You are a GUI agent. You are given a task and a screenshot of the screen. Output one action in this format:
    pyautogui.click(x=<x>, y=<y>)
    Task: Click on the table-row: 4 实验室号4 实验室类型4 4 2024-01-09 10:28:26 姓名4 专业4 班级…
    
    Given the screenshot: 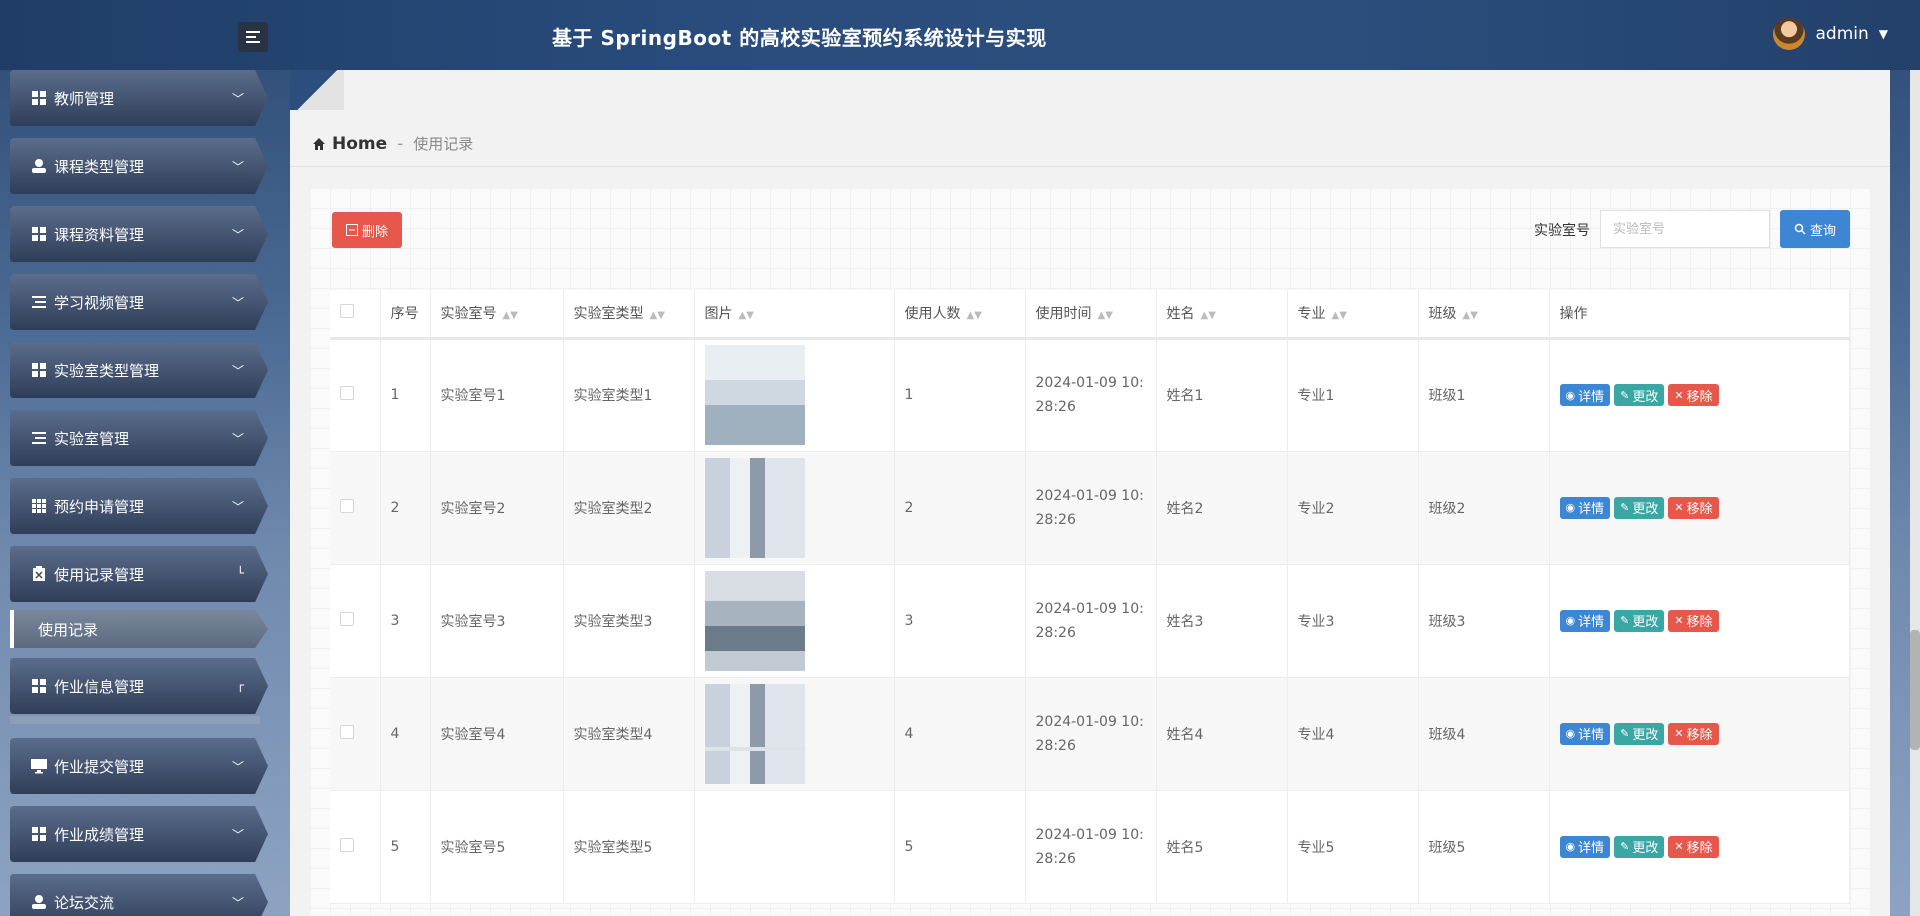 What is the action you would take?
    pyautogui.click(x=1090, y=734)
    